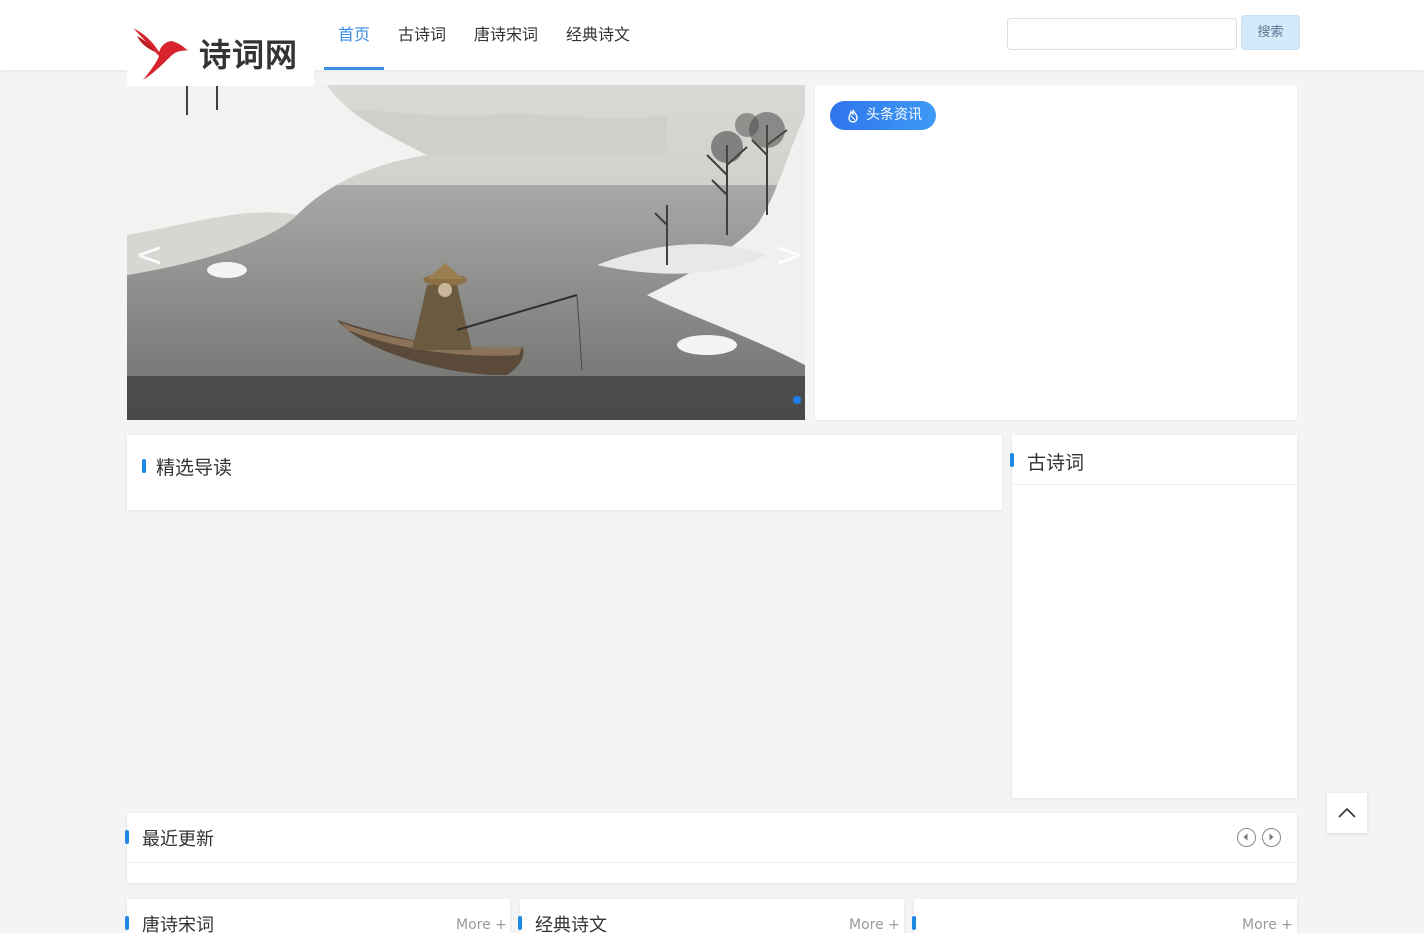  What do you see at coordinates (598, 35) in the screenshot?
I see `nav-item-classics: 经典诗文` at bounding box center [598, 35].